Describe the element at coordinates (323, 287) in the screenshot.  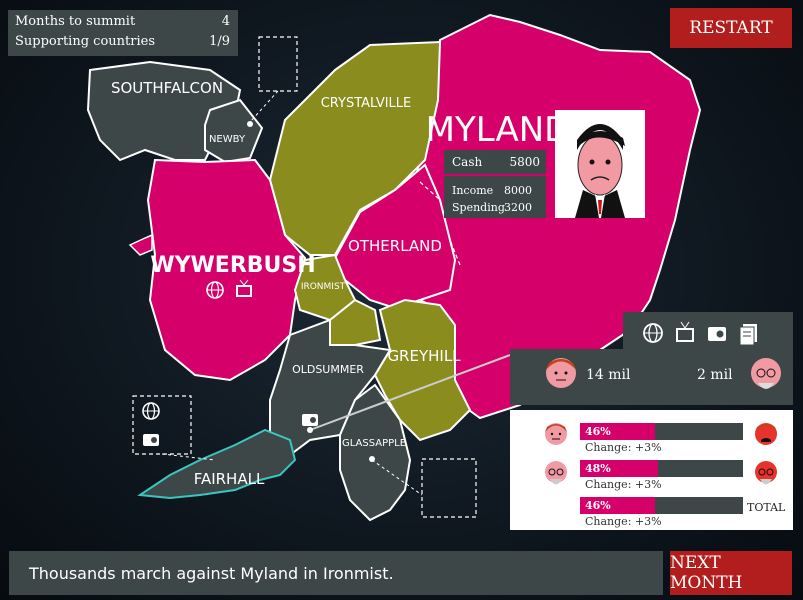
I see `label-ironmist: IRONMIST` at that location.